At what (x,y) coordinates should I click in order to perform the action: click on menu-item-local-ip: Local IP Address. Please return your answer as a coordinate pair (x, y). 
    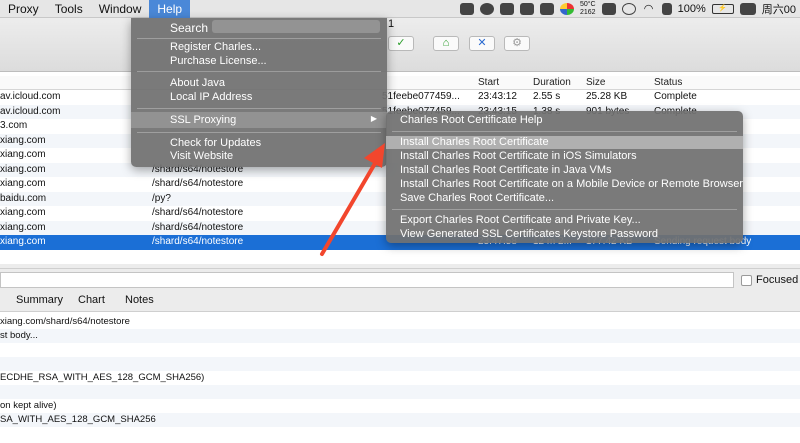
    Looking at the image, I should click on (211, 97).